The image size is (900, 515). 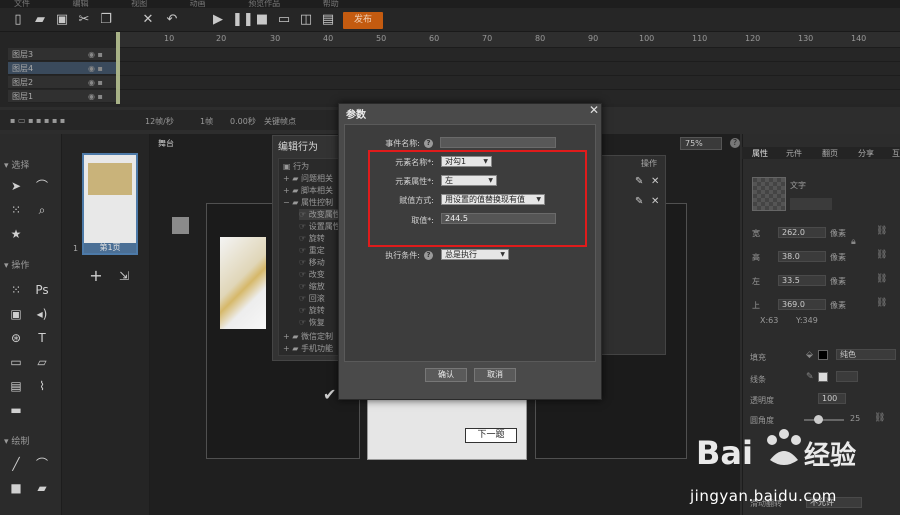 I want to click on preview-input, so click(x=811, y=204).